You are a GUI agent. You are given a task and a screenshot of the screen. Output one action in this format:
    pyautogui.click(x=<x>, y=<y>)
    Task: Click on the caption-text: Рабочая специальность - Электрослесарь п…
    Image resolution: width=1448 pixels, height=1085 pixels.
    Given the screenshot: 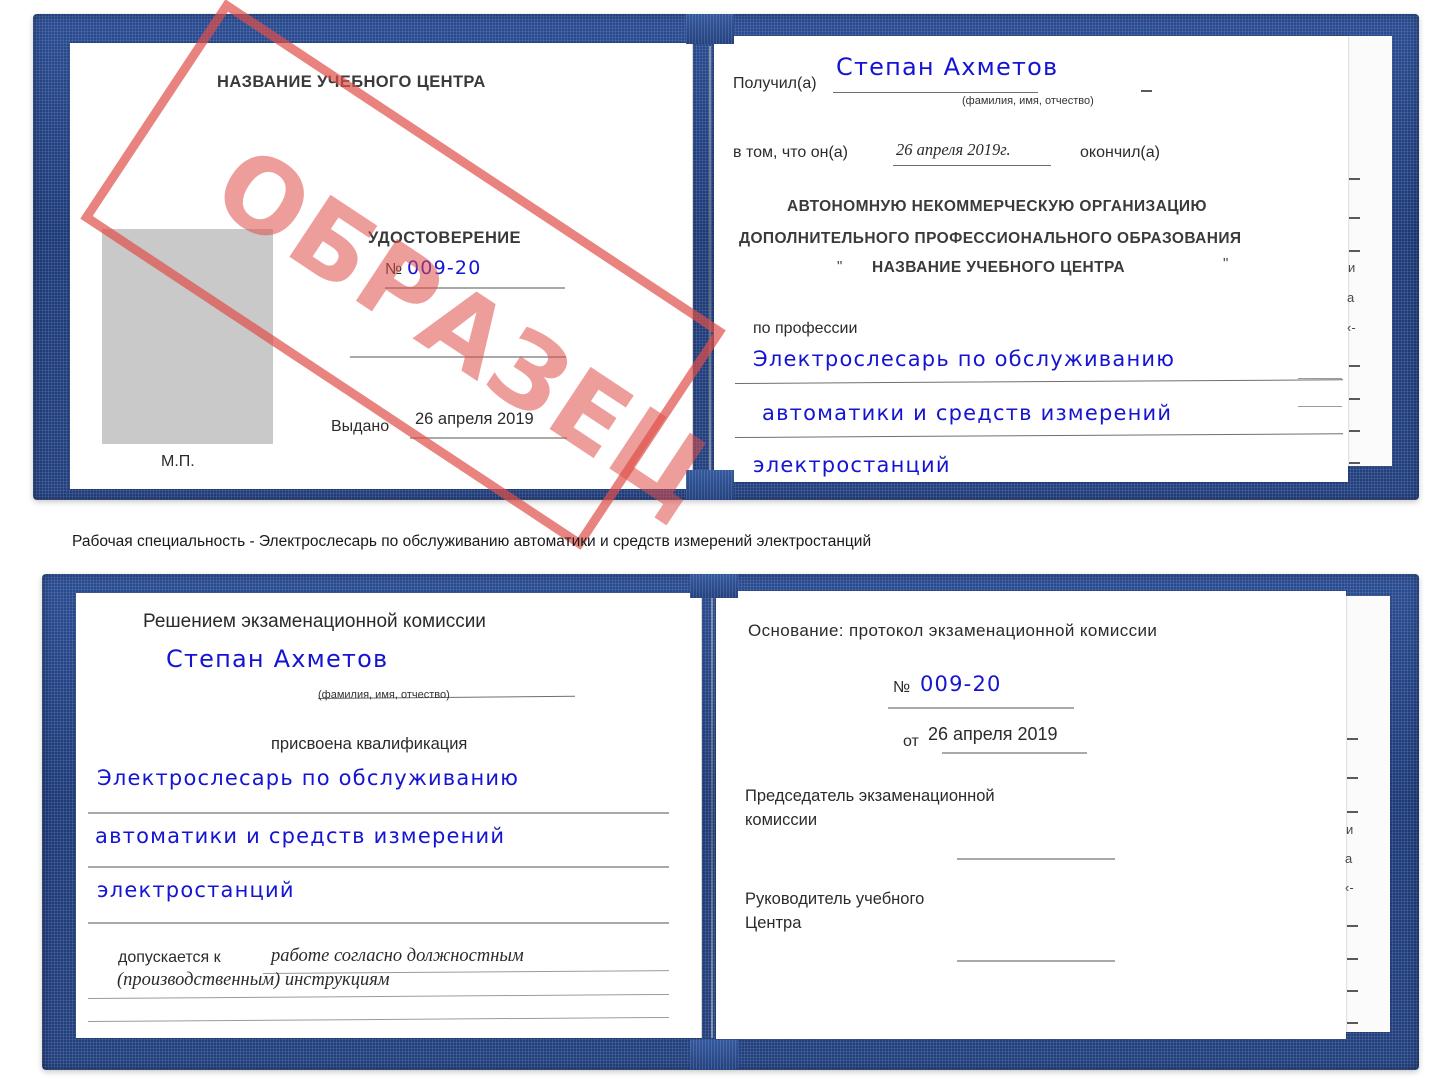 What is the action you would take?
    pyautogui.click(x=472, y=541)
    